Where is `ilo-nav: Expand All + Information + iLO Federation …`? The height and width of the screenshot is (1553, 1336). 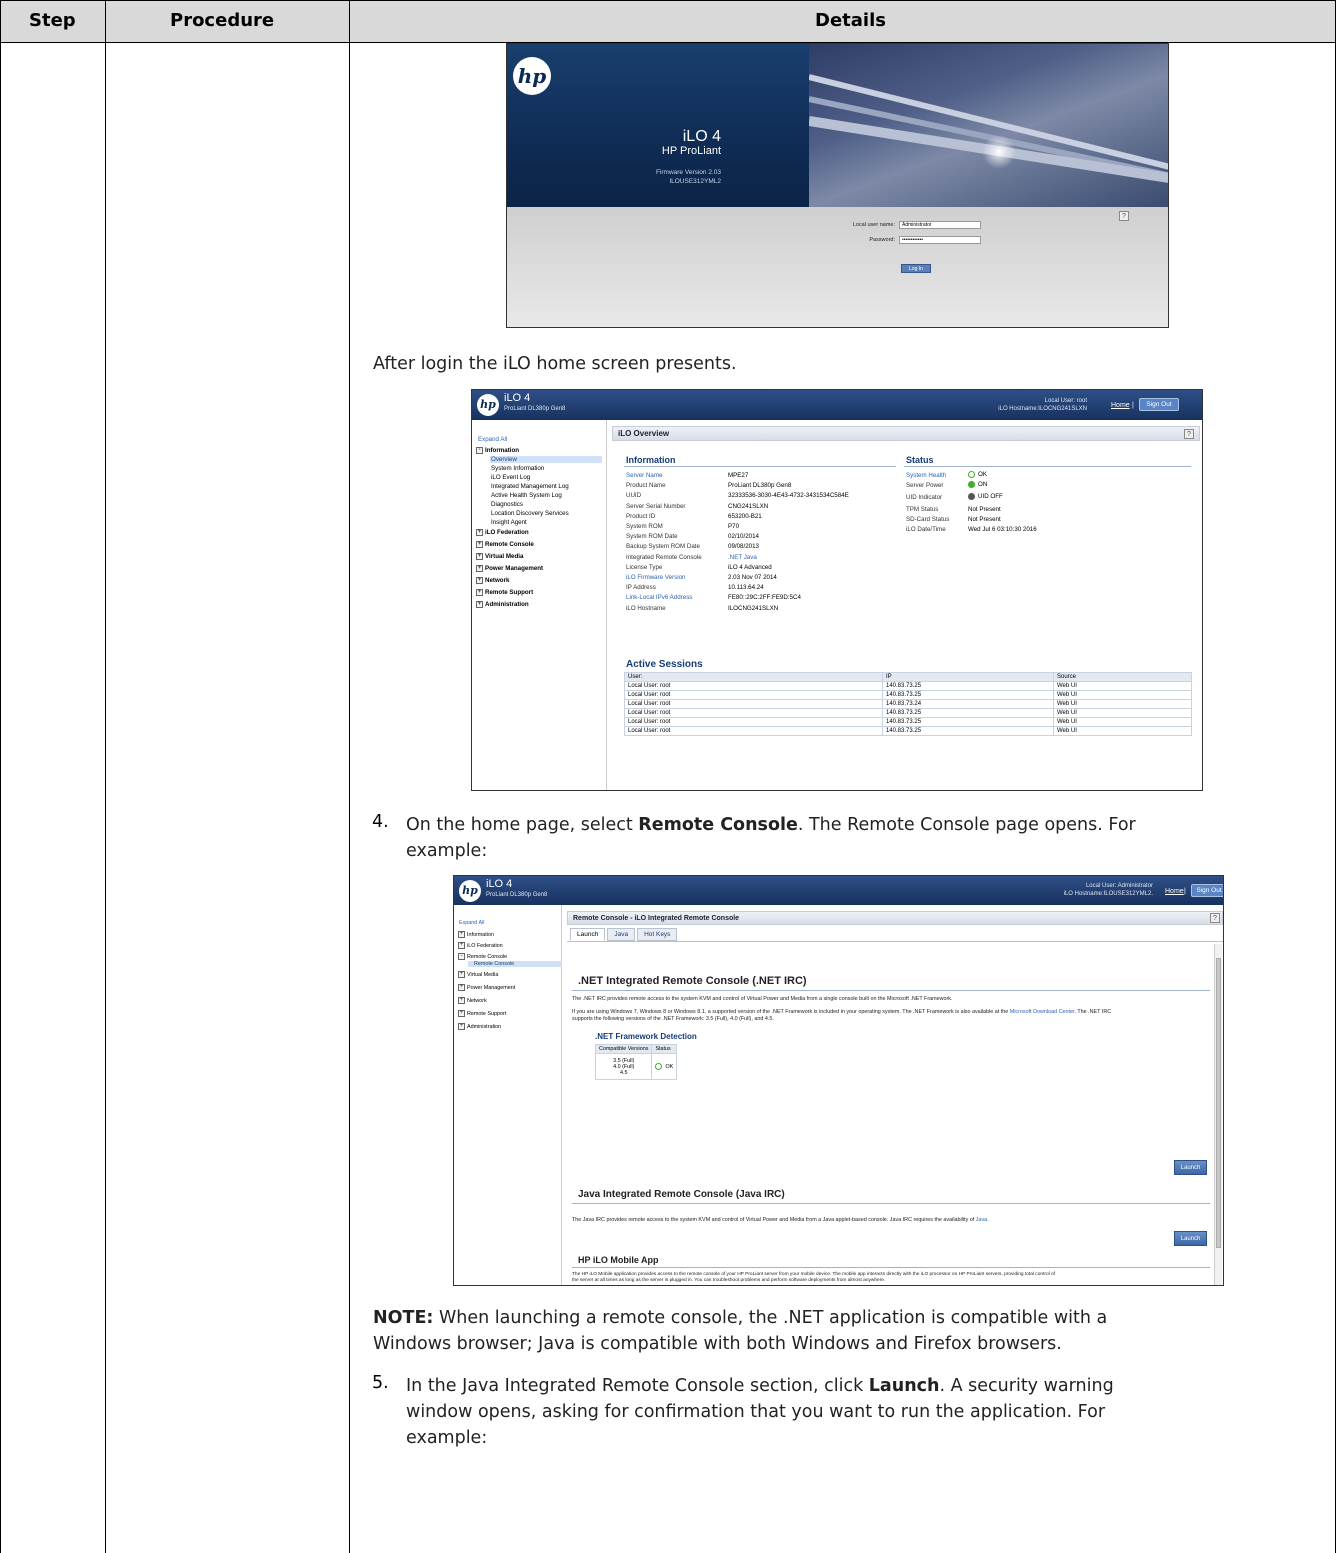
ilo-nav: Expand All + Information + iLO Federation … is located at coordinates (508, 1095).